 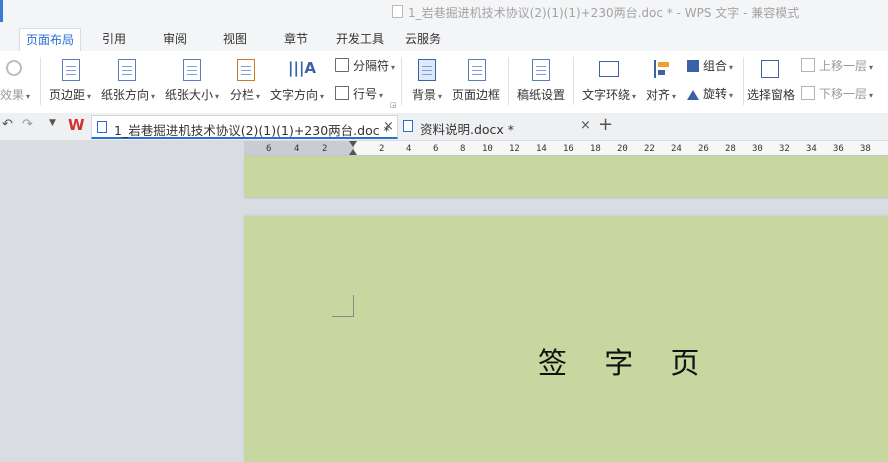 What do you see at coordinates (693, 66) in the screenshot?
I see `group-icon` at bounding box center [693, 66].